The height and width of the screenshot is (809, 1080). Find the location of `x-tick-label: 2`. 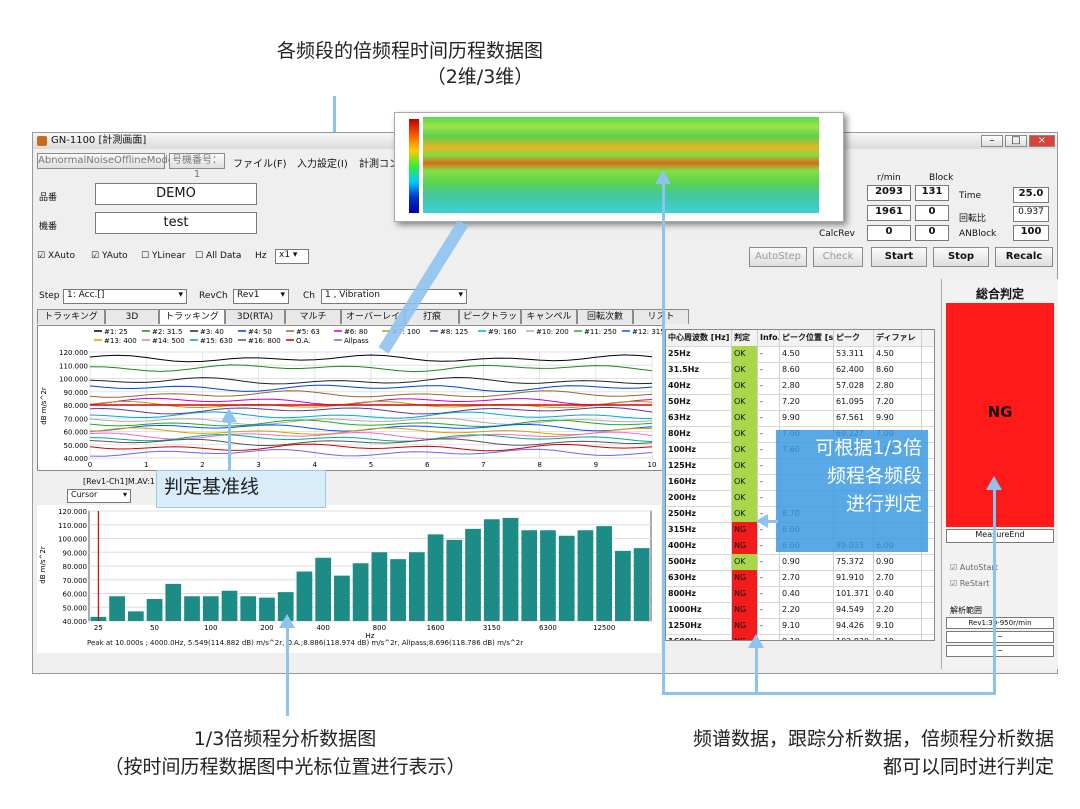

x-tick-label: 2 is located at coordinates (202, 465).